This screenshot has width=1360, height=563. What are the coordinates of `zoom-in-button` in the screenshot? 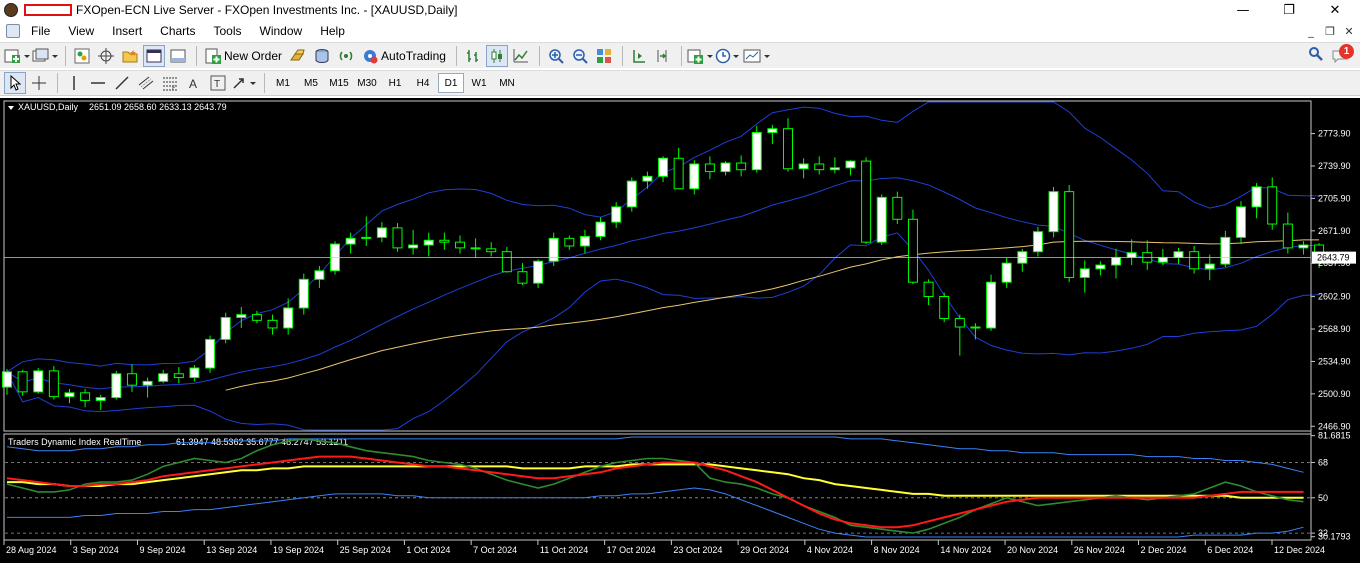 It's located at (556, 56).